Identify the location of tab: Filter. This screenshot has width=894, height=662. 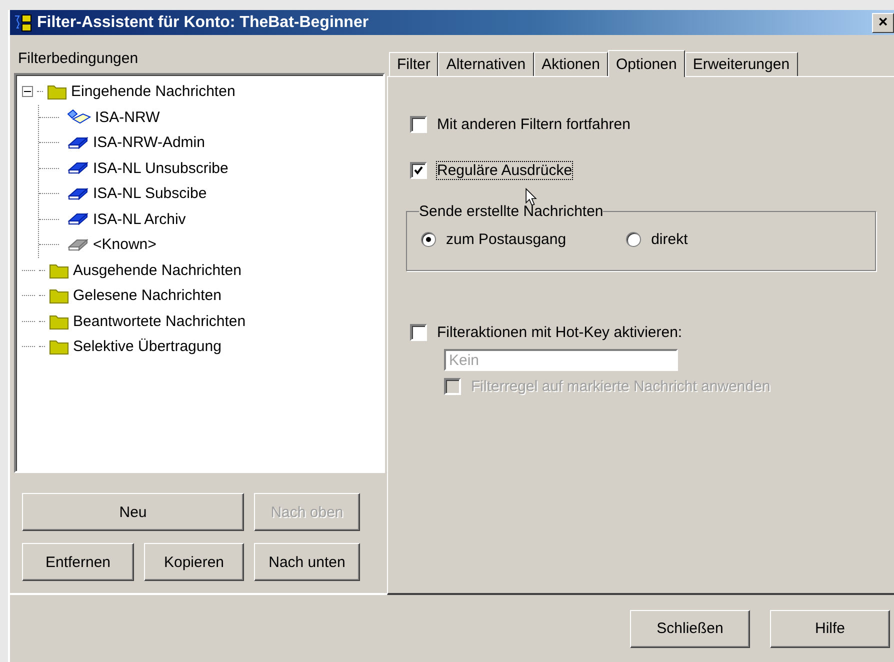
(413, 64).